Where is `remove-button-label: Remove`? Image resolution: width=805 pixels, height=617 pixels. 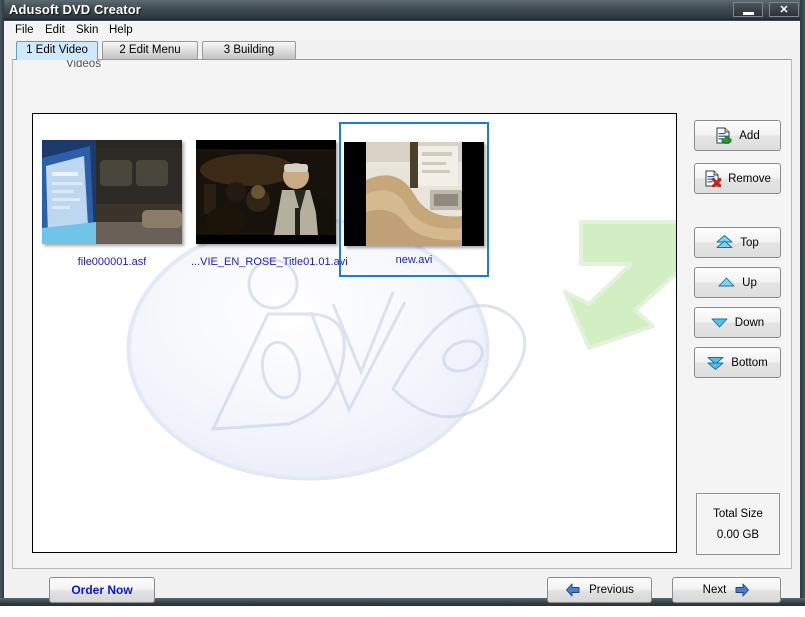 remove-button-label: Remove is located at coordinates (749, 178).